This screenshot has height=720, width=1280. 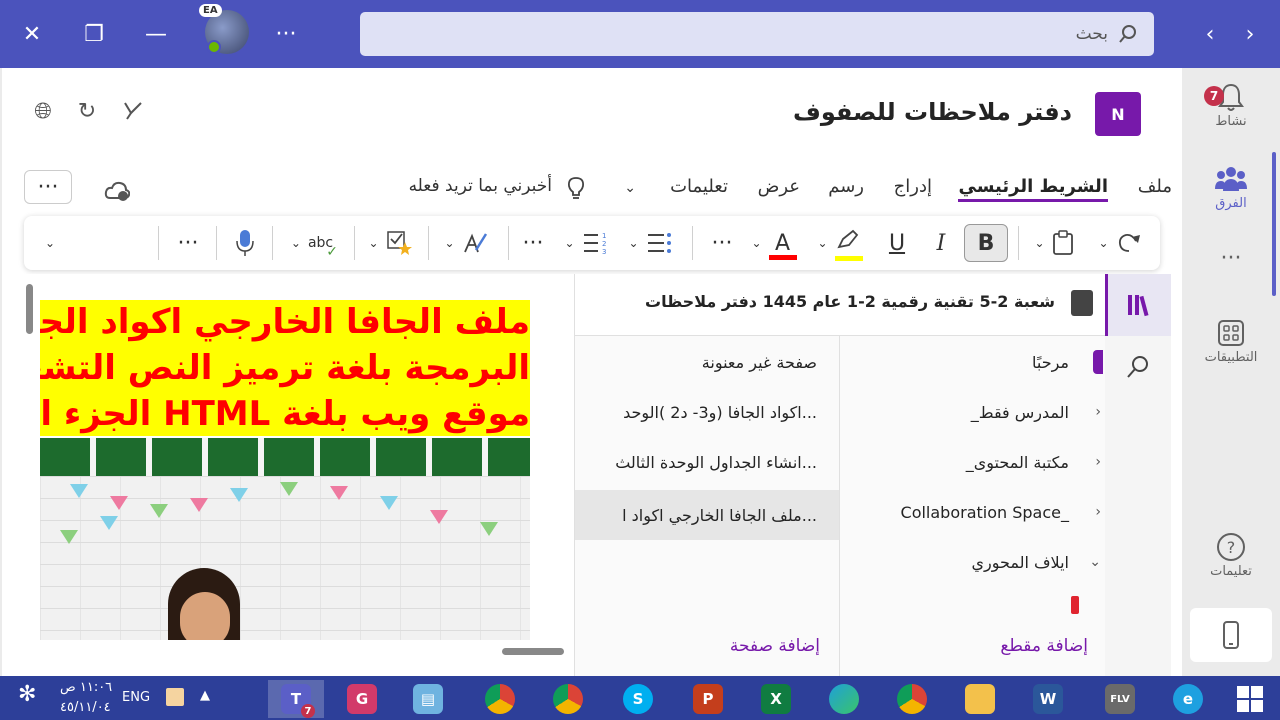 I want to click on globe-icon: 🌐︎, so click(x=43, y=111).